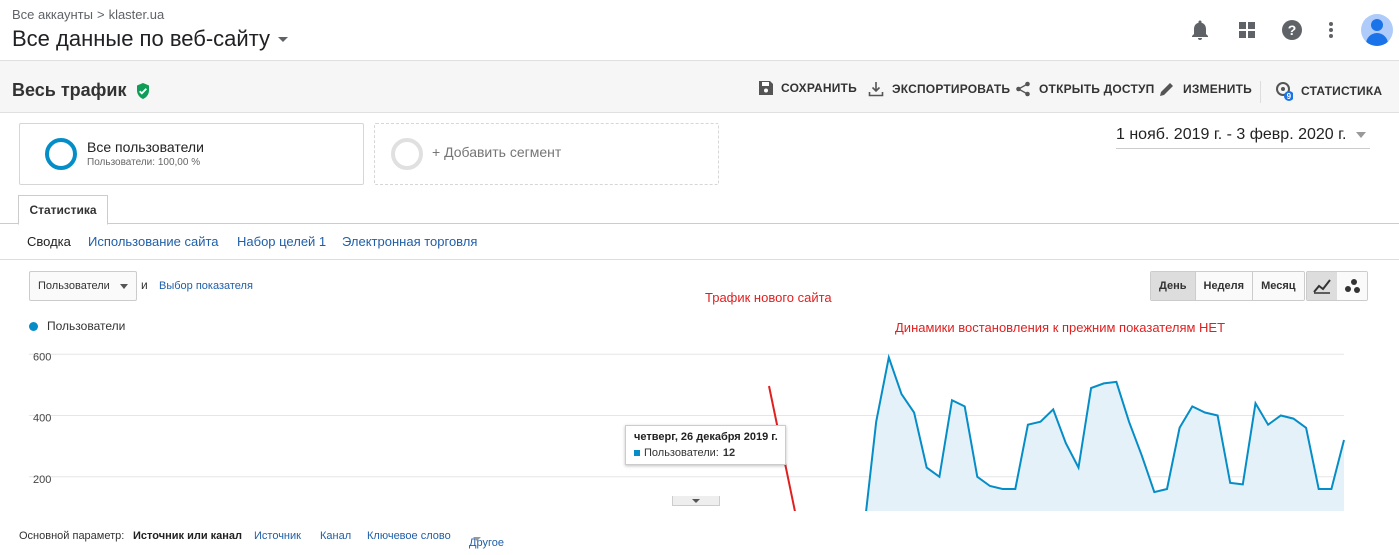 Image resolution: width=1399 pixels, height=555 pixels. I want to click on view-selector: Все данные по веб-сайту, so click(150, 39).